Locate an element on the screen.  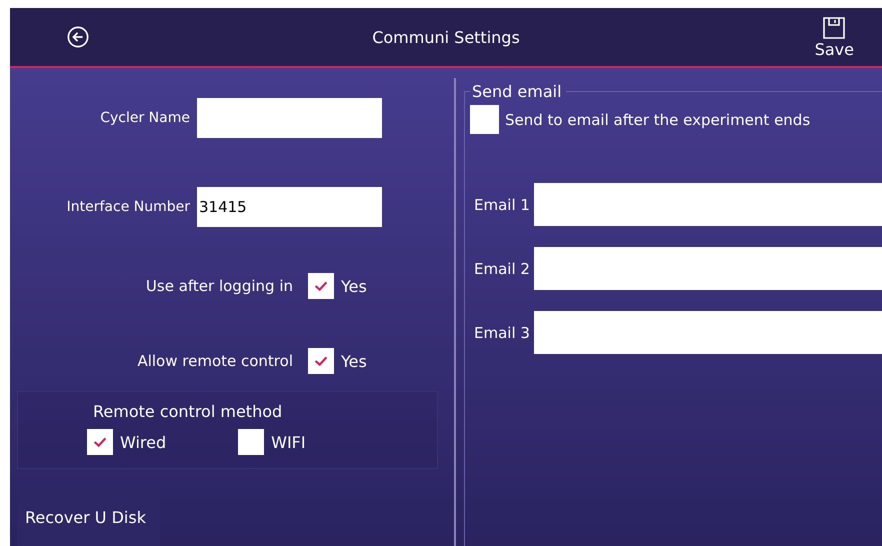
option-label: Allow remote control is located at coordinates (214, 361).